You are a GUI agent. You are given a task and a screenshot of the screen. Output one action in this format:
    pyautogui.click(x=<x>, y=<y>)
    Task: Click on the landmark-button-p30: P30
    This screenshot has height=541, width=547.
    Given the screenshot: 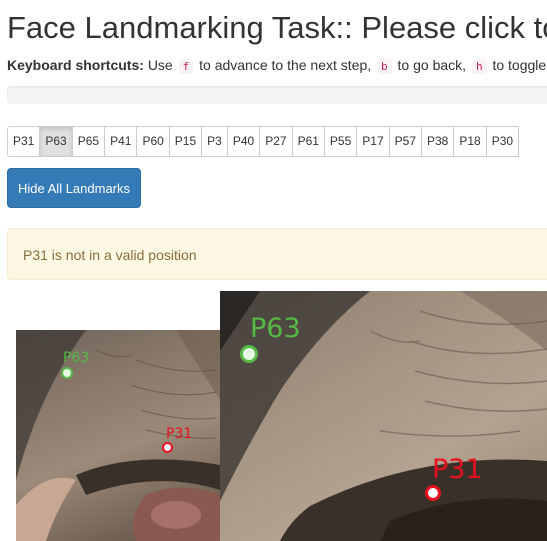 What is the action you would take?
    pyautogui.click(x=502, y=141)
    